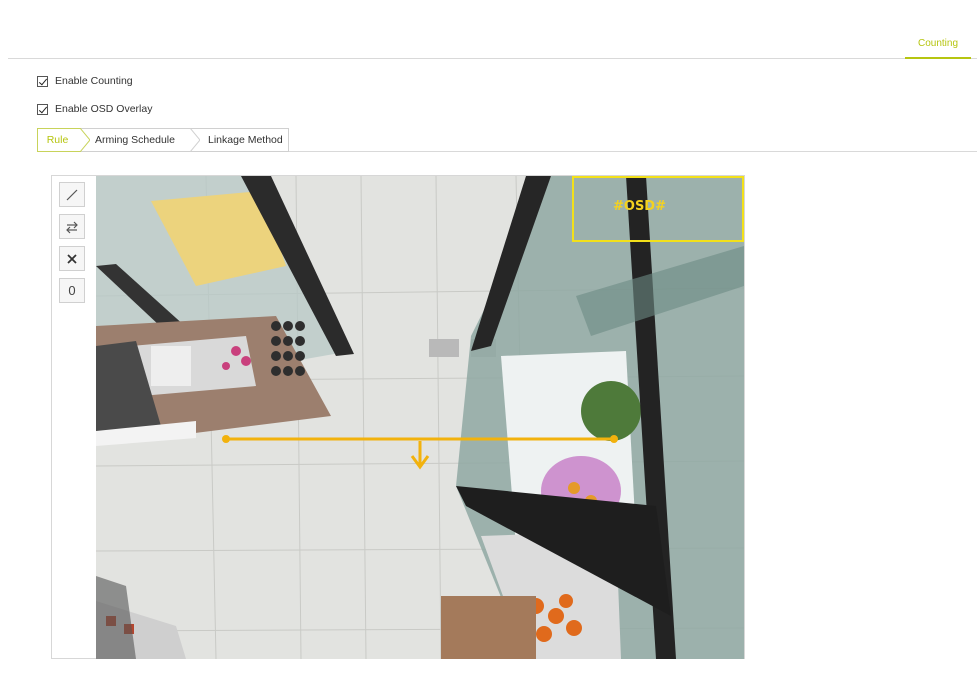 The image size is (977, 675). What do you see at coordinates (94, 81) in the screenshot?
I see `enable-counting-label: Enable Counting` at bounding box center [94, 81].